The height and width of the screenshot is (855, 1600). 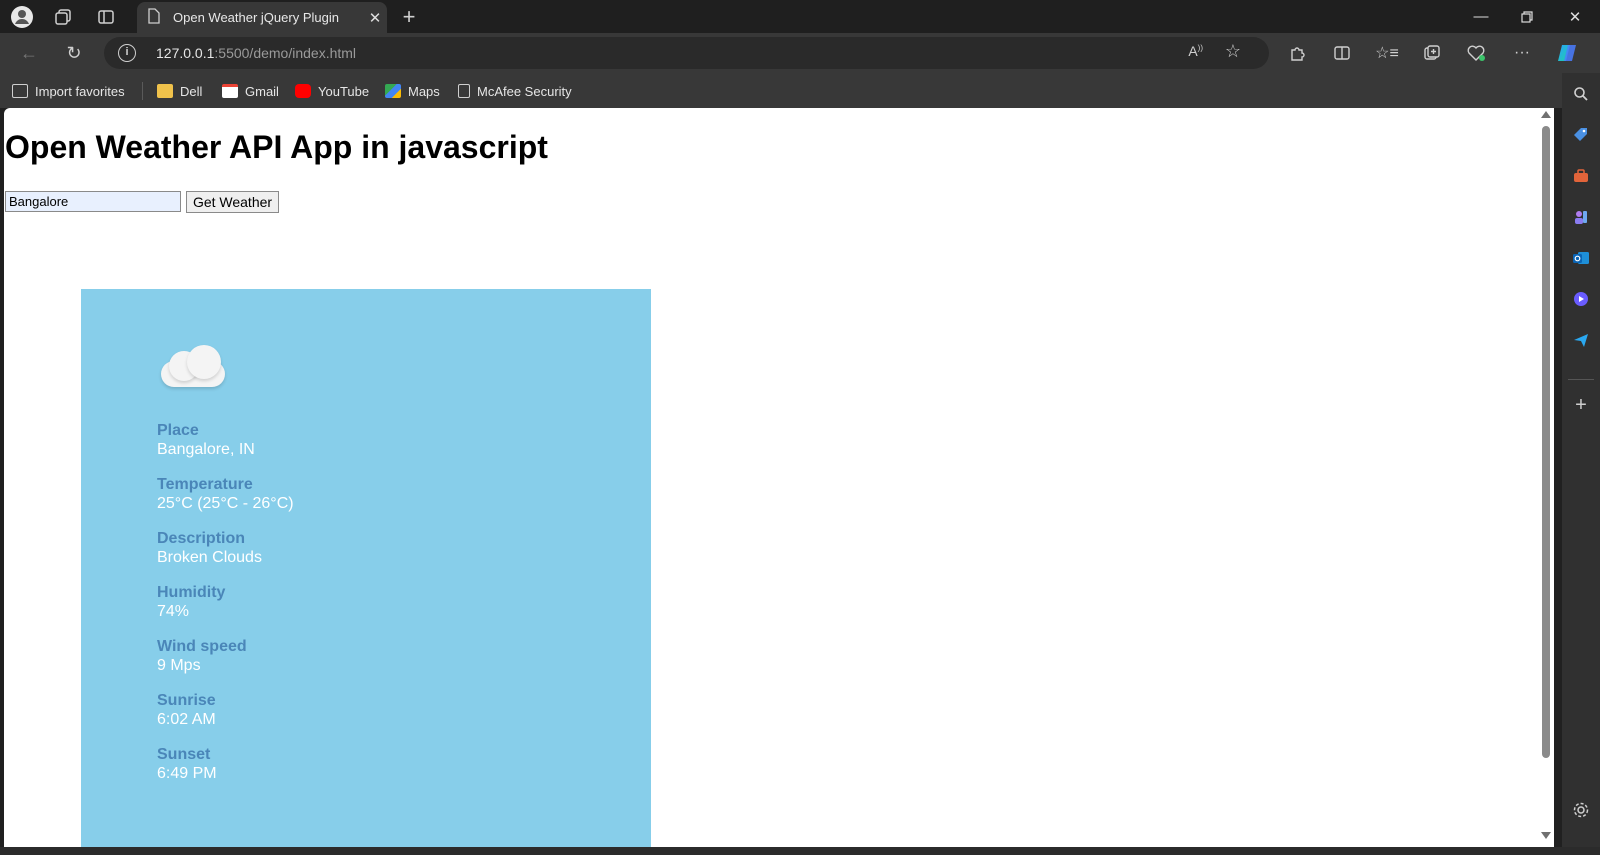 What do you see at coordinates (22, 17) in the screenshot?
I see `profile-icon` at bounding box center [22, 17].